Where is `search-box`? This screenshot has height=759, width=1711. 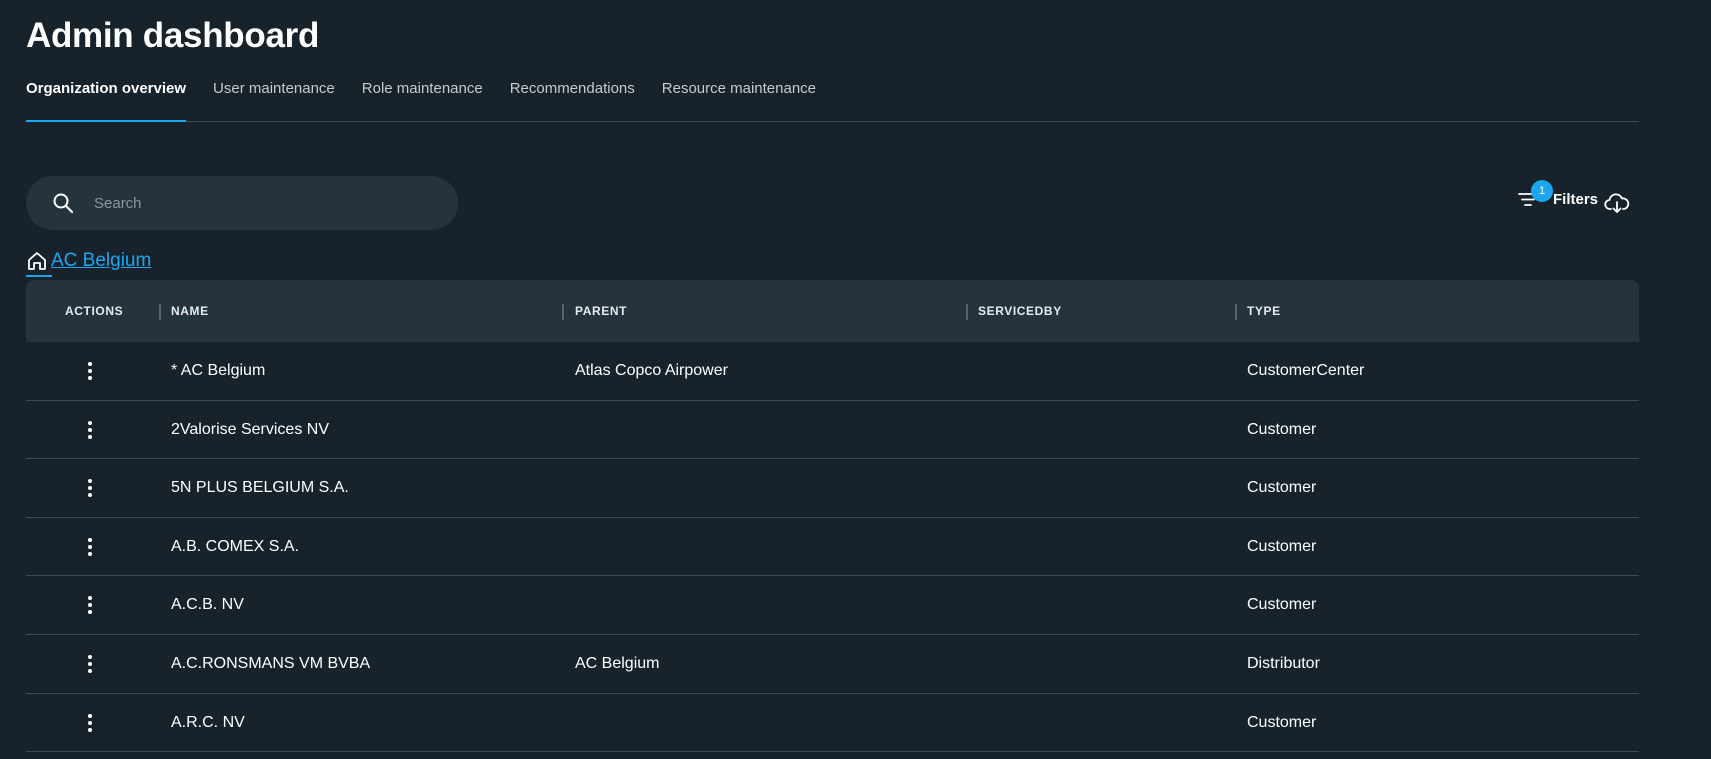
search-box is located at coordinates (242, 203).